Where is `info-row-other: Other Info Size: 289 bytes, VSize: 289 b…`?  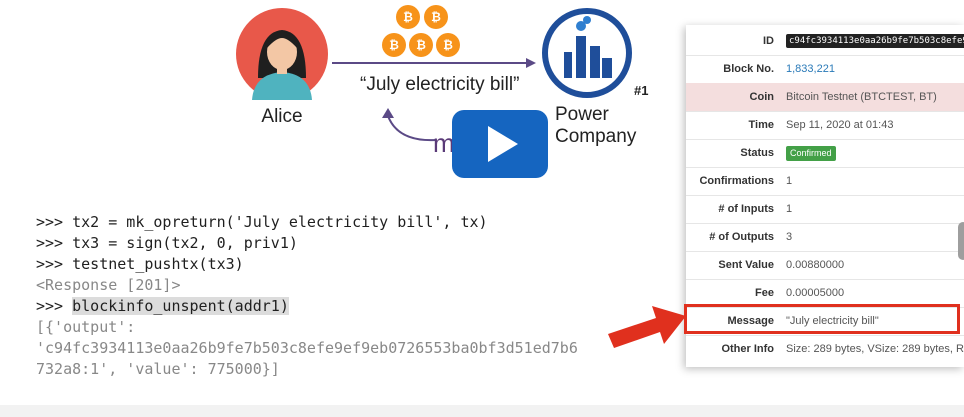
info-row-other: Other Info Size: 289 bytes, VSize: 289 b… is located at coordinates (825, 349).